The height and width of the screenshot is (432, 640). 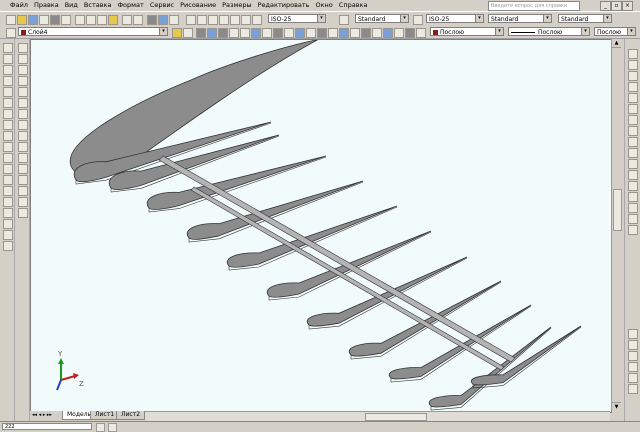 I want to click on layer-previous-icon, so click(x=188, y=33).